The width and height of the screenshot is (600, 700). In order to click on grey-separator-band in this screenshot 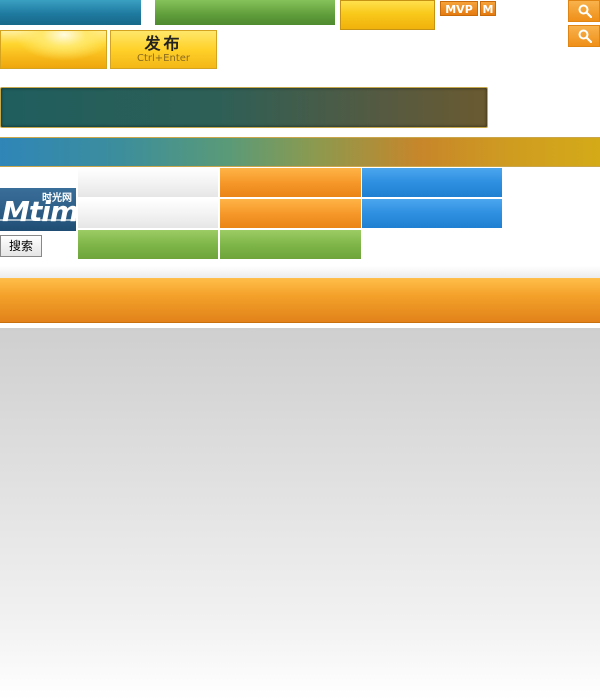, I will do `click(300, 272)`.